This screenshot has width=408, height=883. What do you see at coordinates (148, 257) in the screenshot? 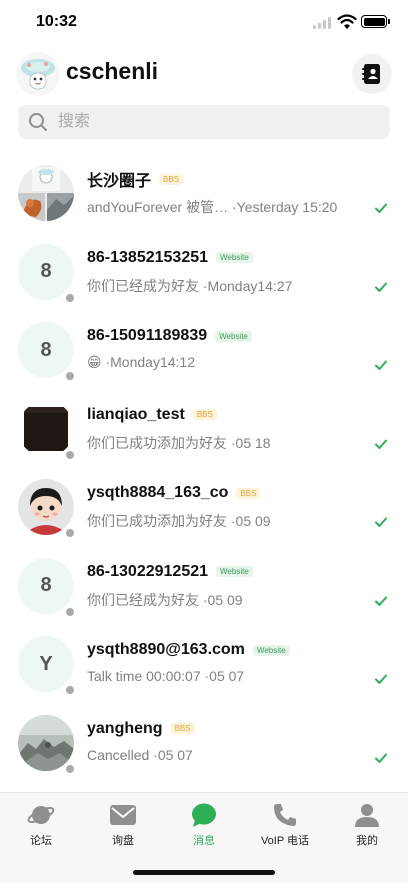
I see `conversation-name: 86-13852153251` at bounding box center [148, 257].